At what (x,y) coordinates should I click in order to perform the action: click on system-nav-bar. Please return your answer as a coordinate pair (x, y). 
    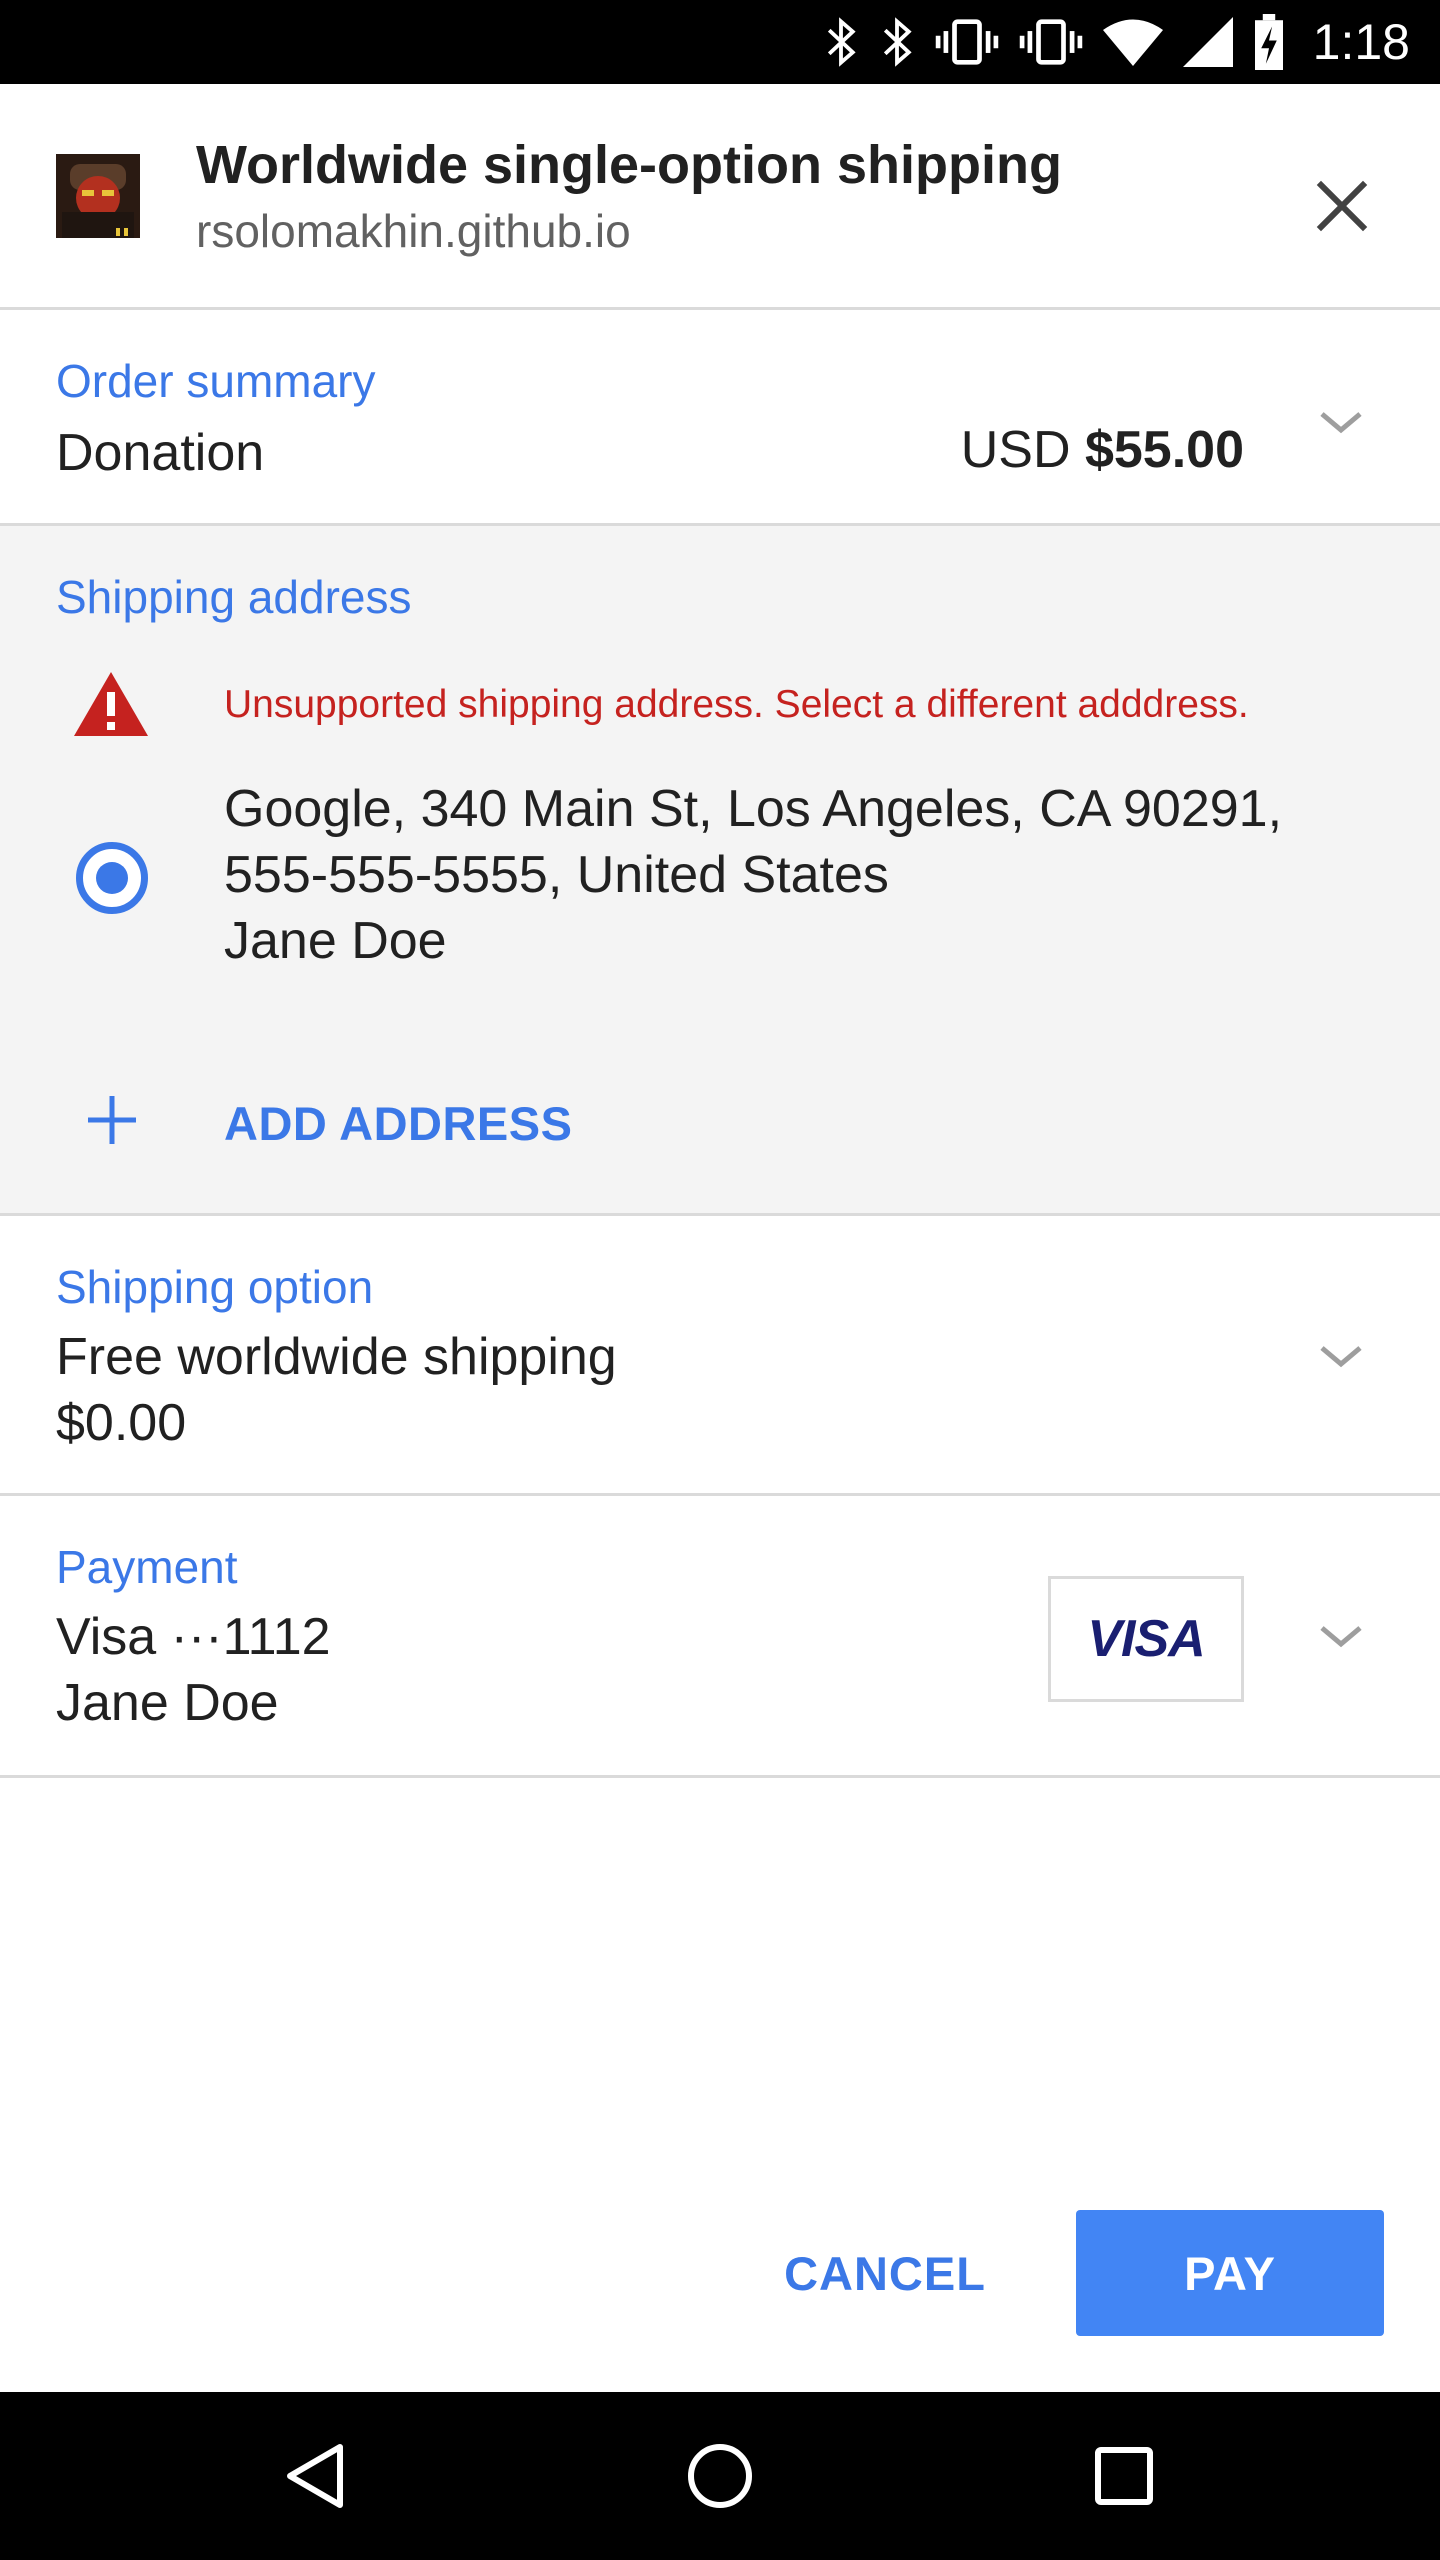
    Looking at the image, I should click on (720, 2476).